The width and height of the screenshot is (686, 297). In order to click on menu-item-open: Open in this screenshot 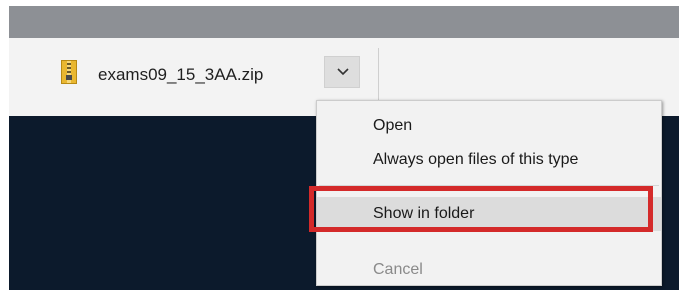, I will do `click(489, 126)`.